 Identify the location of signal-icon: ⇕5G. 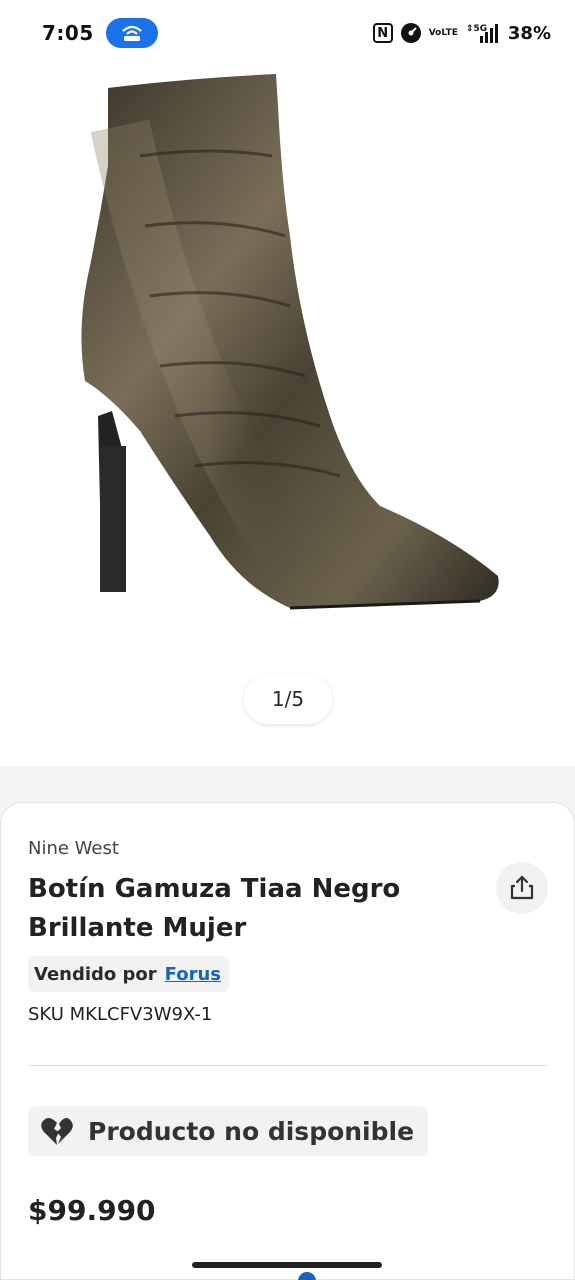
(483, 33).